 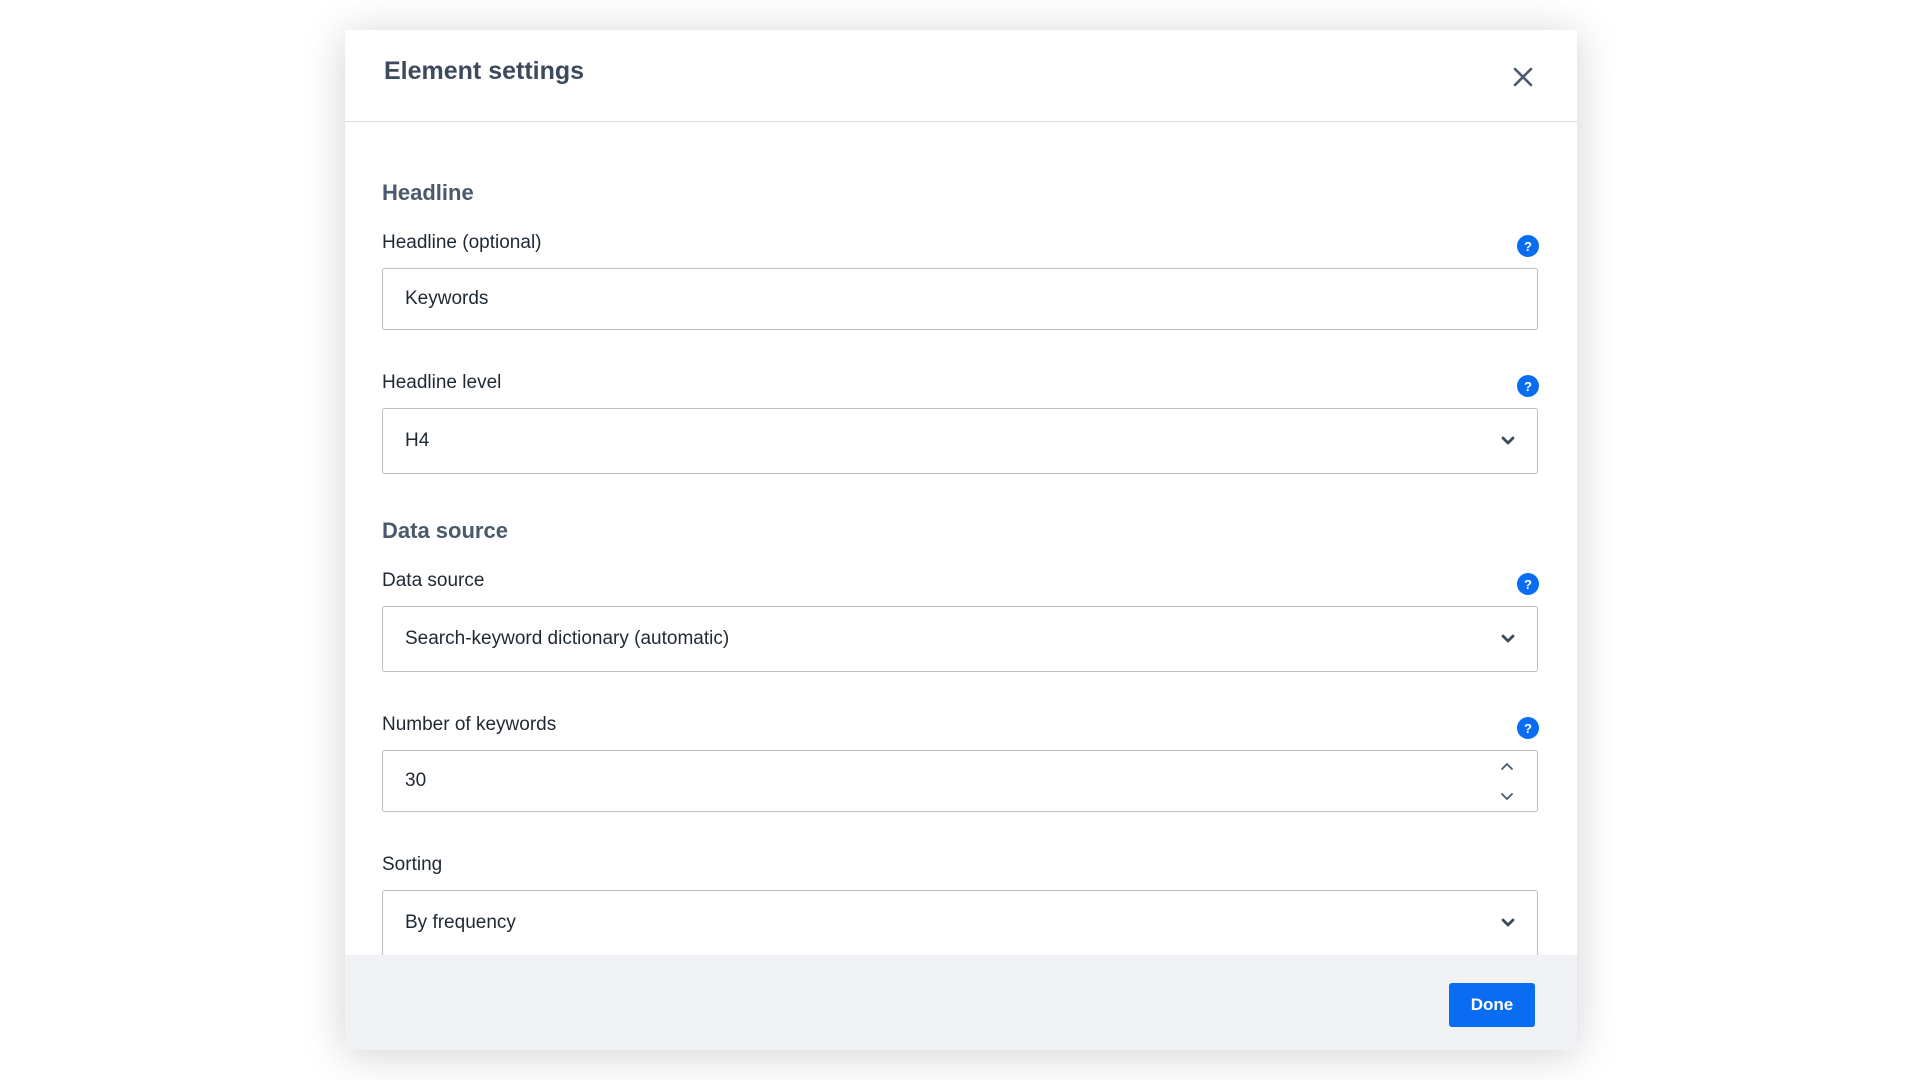 What do you see at coordinates (445, 530) in the screenshot?
I see `section-title-data-source: Data source` at bounding box center [445, 530].